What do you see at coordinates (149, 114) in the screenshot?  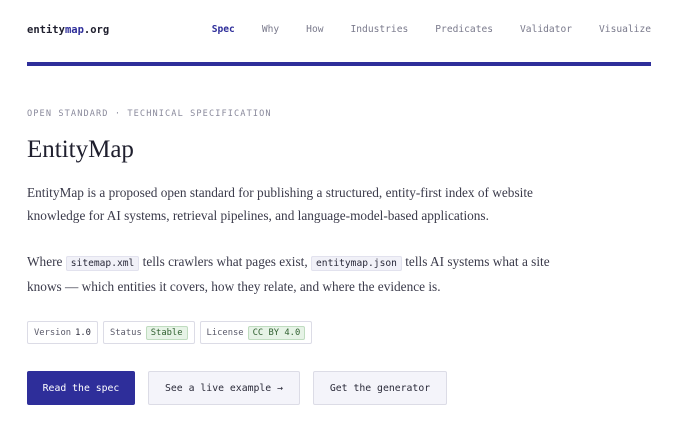 I see `eyebrow-label: OPEN STANDARD · TECHNICAL SPECIFICATION` at bounding box center [149, 114].